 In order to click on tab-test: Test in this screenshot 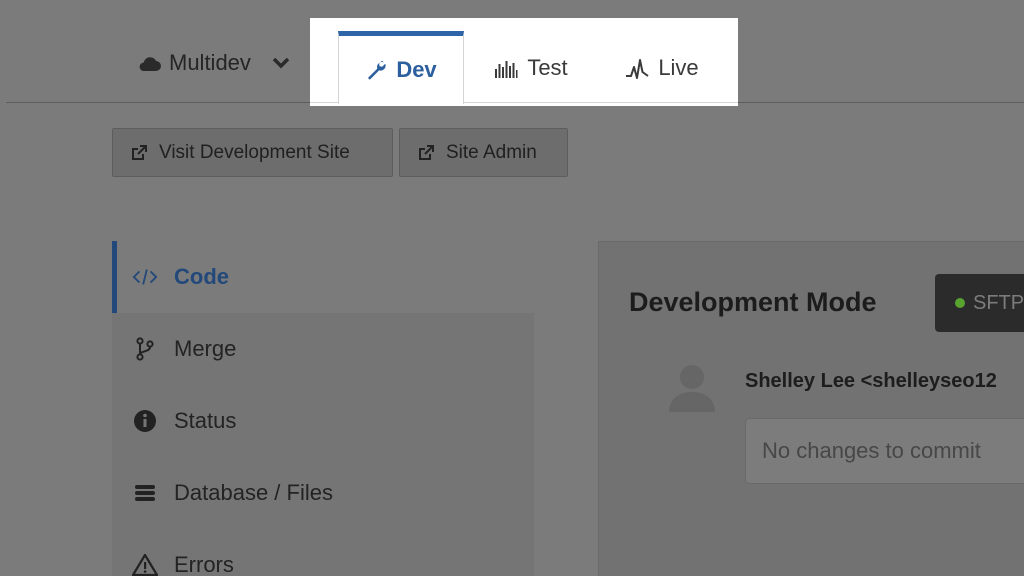, I will do `click(531, 67)`.